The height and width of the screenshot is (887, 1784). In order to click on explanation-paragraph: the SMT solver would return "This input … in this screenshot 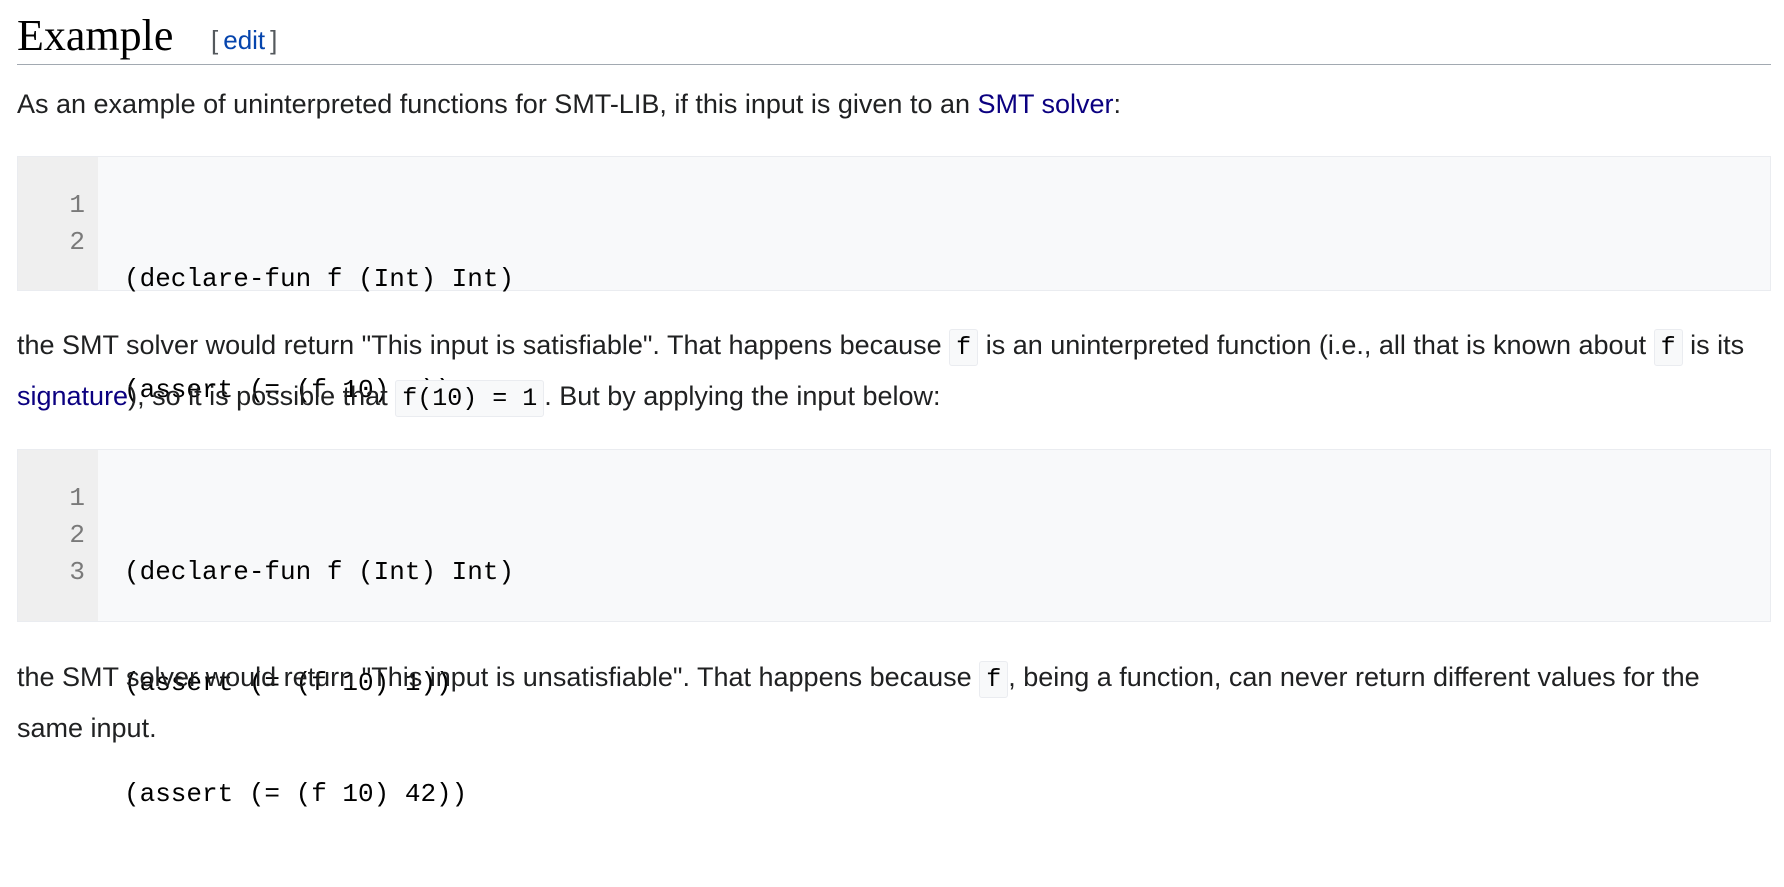, I will do `click(894, 372)`.